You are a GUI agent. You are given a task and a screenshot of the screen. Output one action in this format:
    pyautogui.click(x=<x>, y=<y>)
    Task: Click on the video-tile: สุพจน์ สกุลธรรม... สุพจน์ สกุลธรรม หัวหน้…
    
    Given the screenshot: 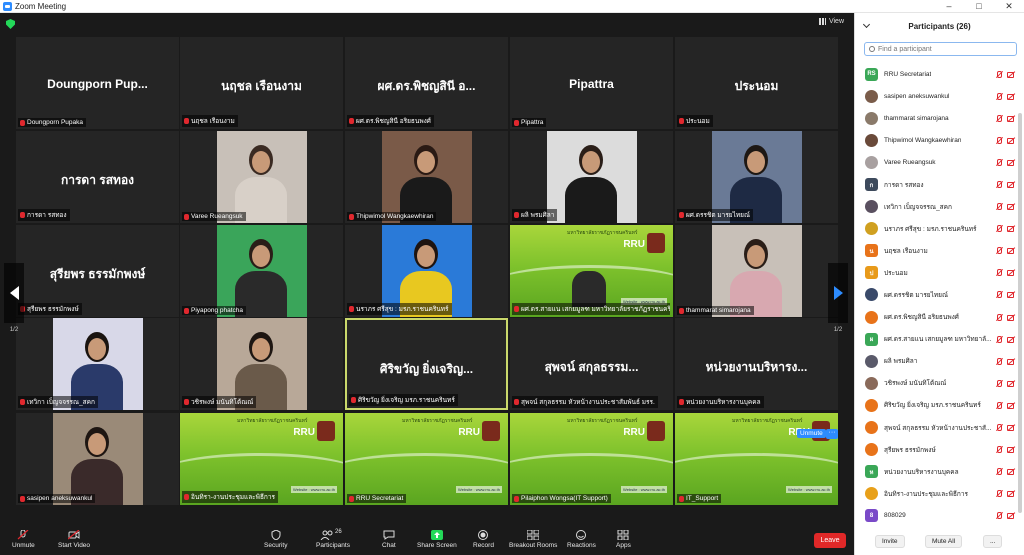 What is the action you would take?
    pyautogui.click(x=591, y=364)
    